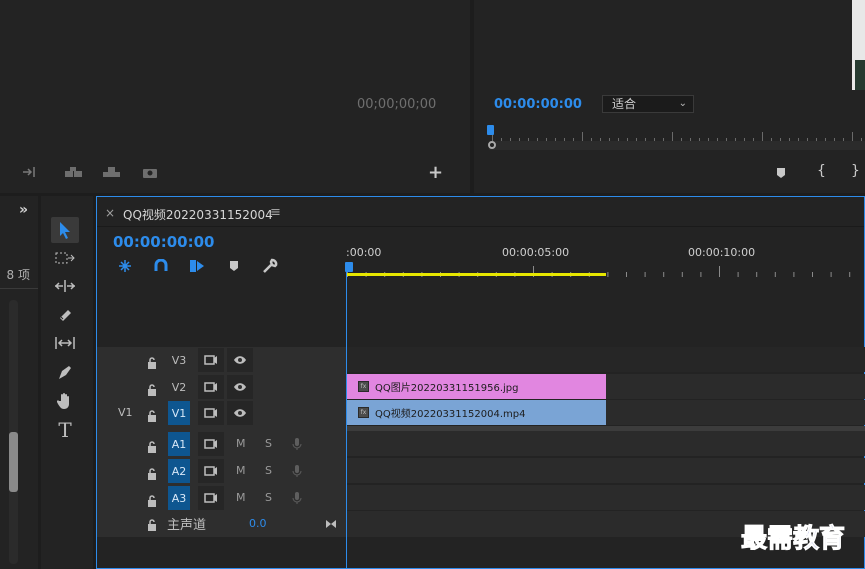 The width and height of the screenshot is (865, 569). What do you see at coordinates (821, 171) in the screenshot?
I see `mark-in-icon: {` at bounding box center [821, 171].